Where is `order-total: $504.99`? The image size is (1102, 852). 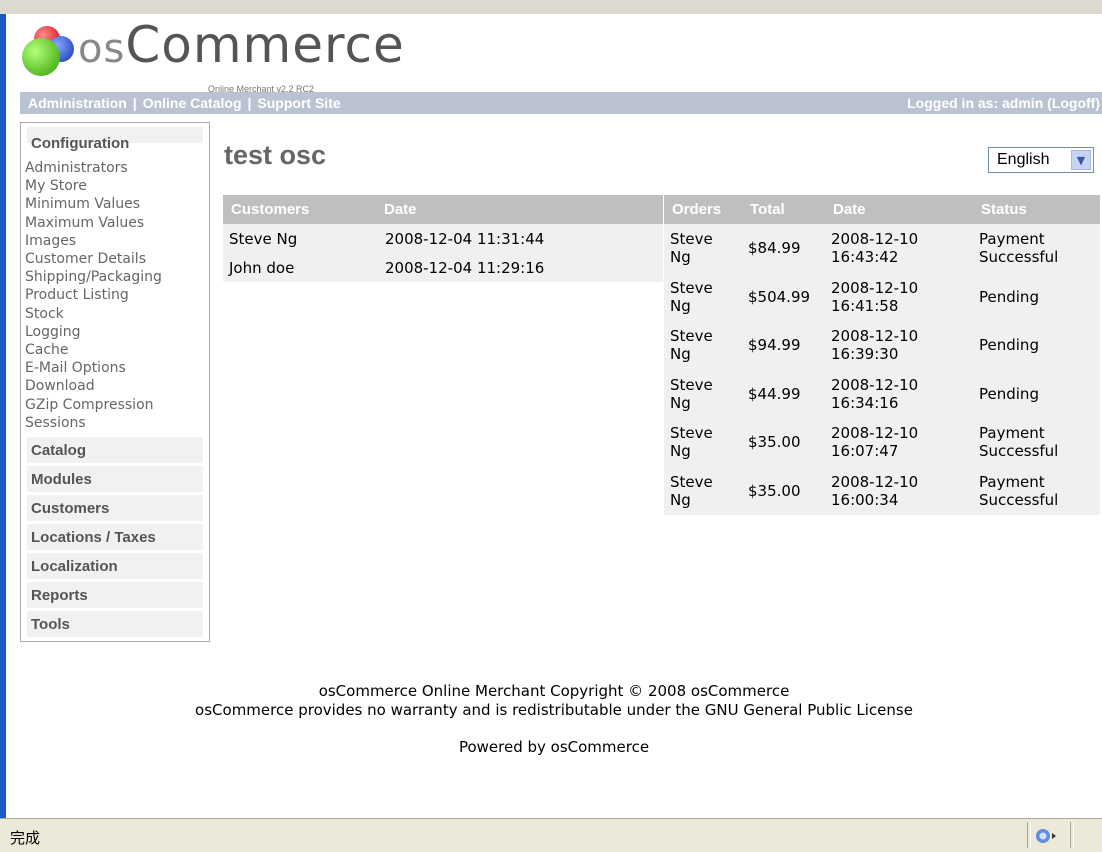
order-total: $504.99 is located at coordinates (783, 296).